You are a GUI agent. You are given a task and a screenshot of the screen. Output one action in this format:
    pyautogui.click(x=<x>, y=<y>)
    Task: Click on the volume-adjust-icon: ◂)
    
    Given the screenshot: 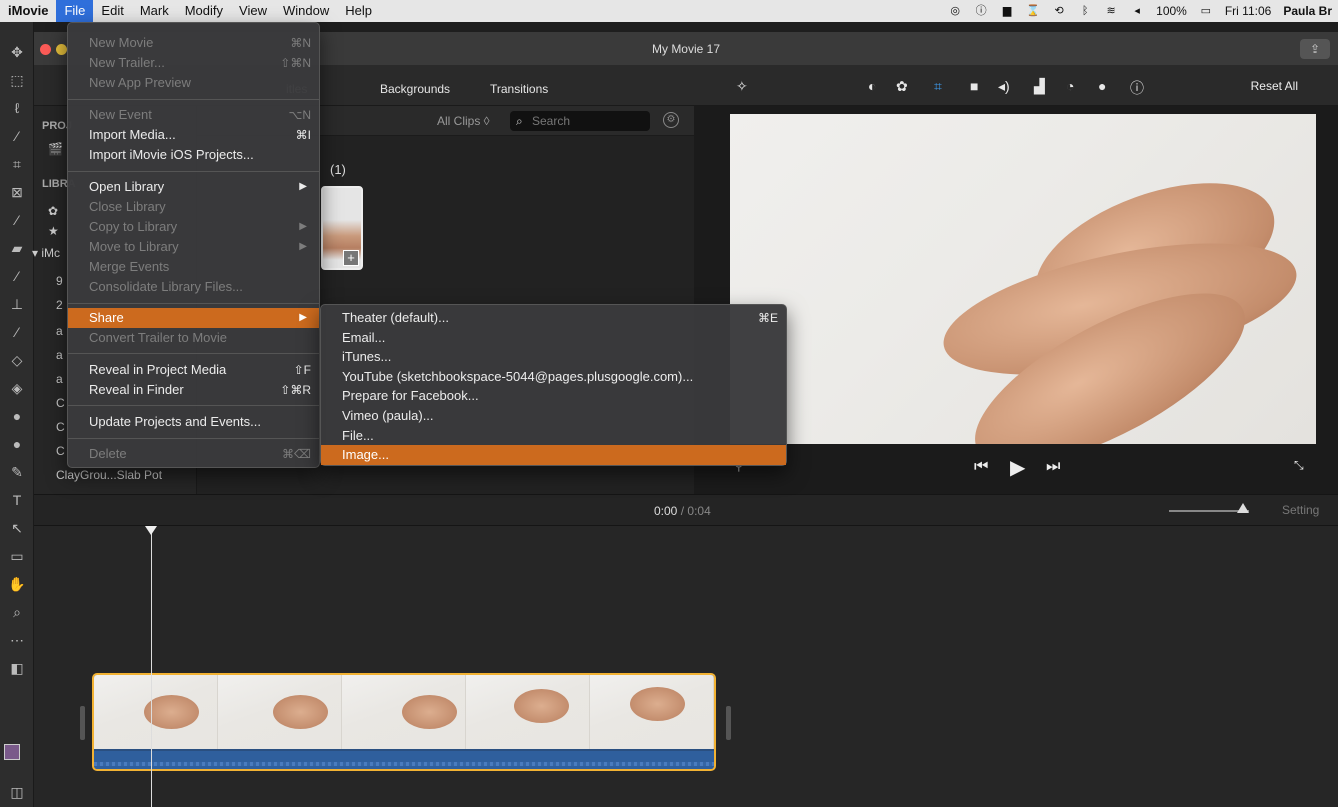 What is the action you would take?
    pyautogui.click(x=1004, y=86)
    